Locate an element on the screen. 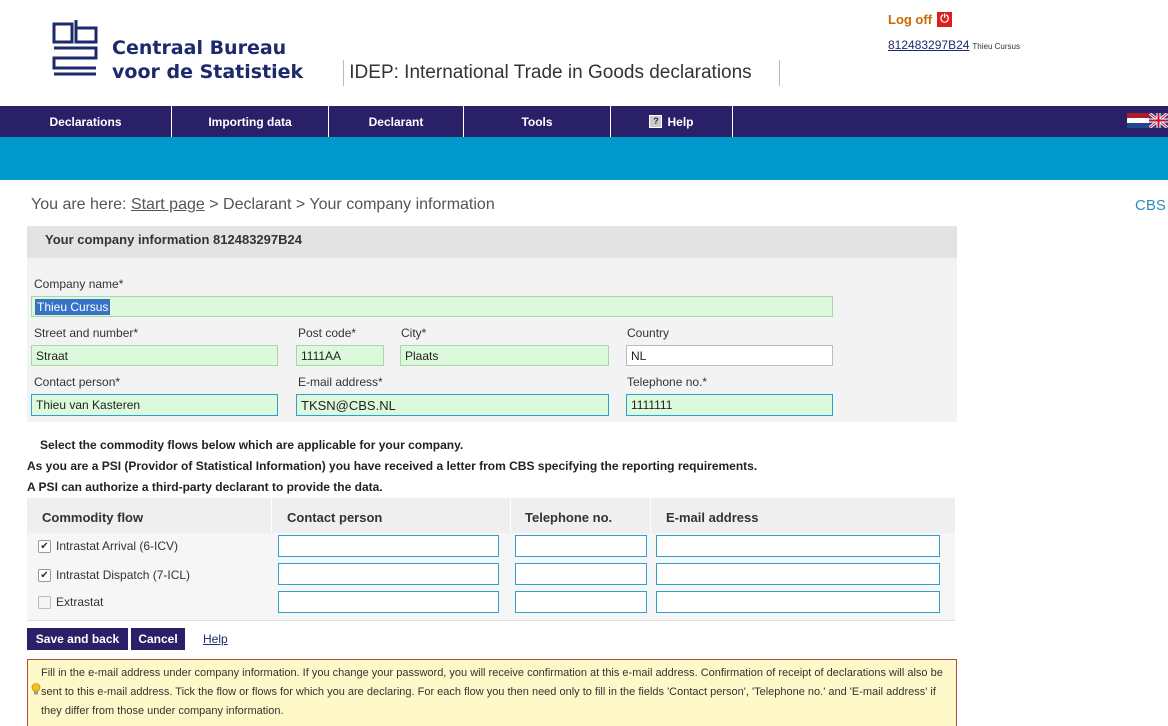 Image resolution: width=1168 pixels, height=726 pixels. nav-label: Declarations is located at coordinates (85, 121).